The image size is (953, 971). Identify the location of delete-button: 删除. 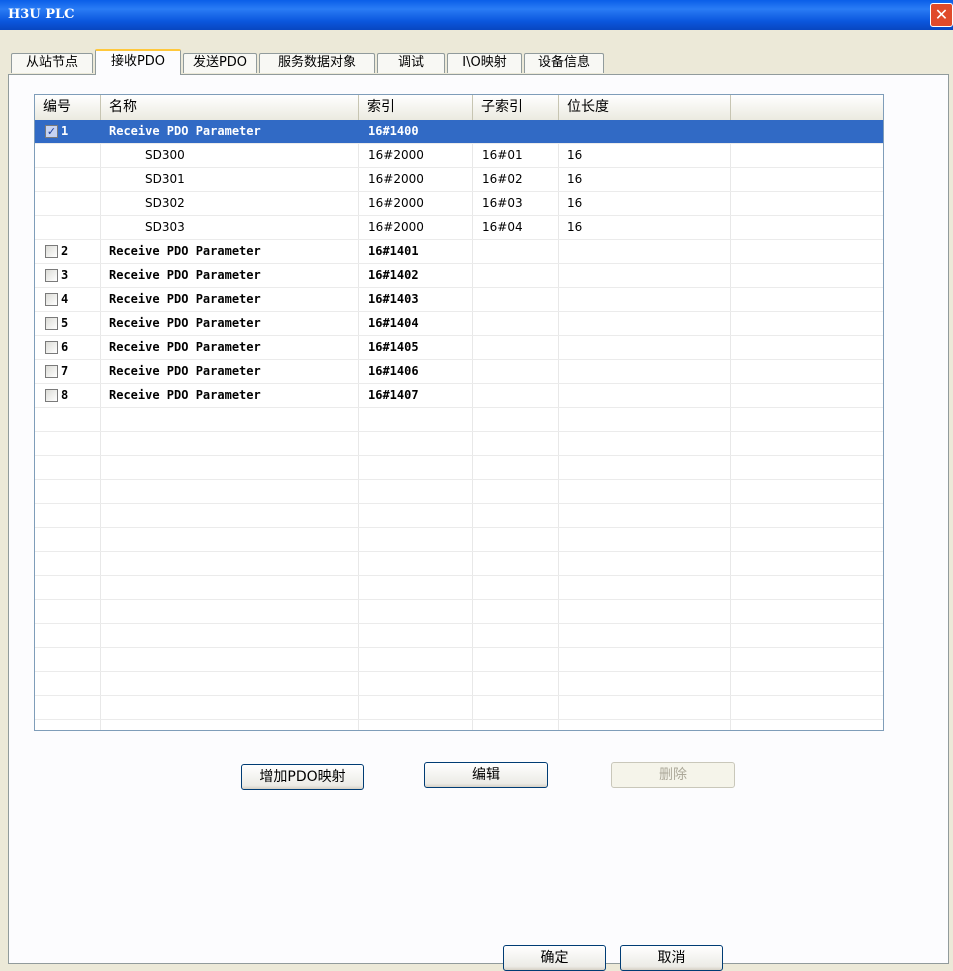
(673, 775).